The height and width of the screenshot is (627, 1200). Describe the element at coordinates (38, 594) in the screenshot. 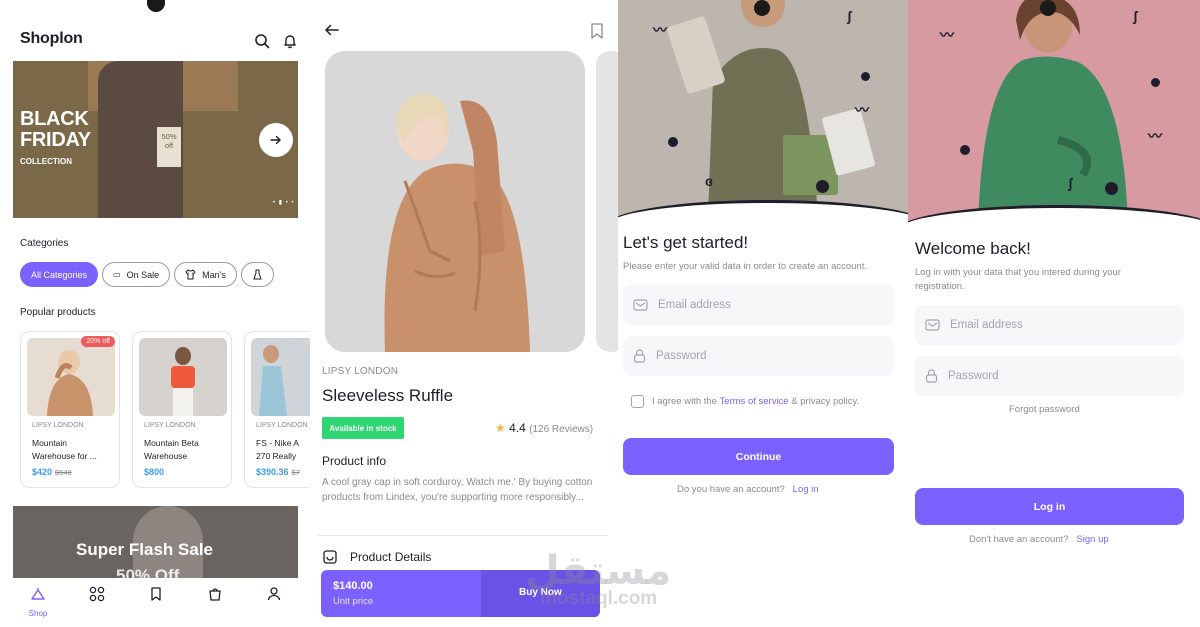

I see `shop-icon` at that location.